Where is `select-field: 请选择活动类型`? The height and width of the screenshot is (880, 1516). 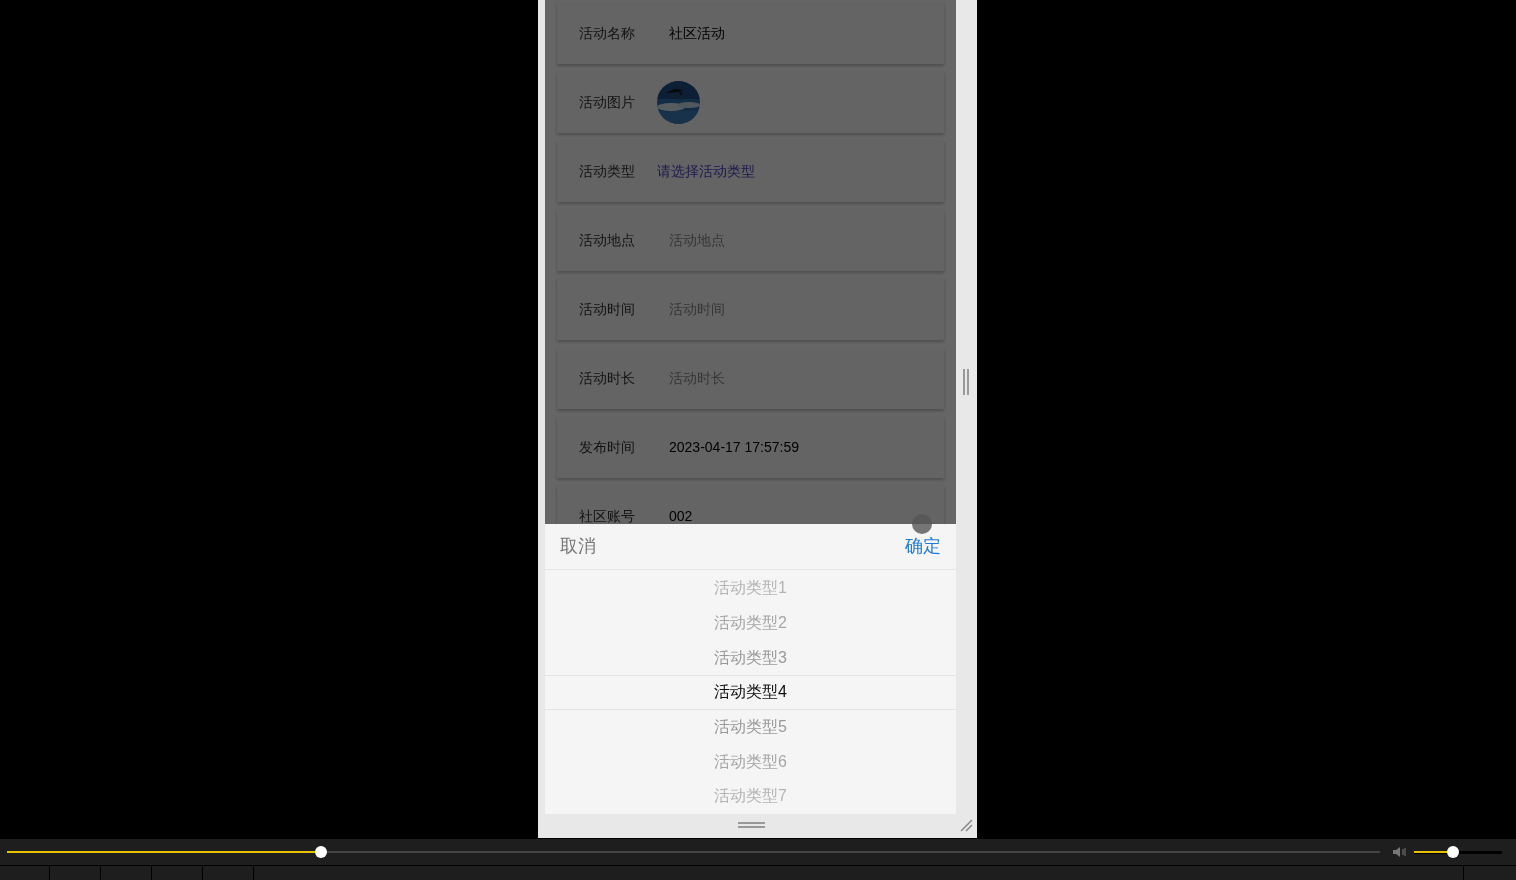 select-field: 请选择活动类型 is located at coordinates (706, 171).